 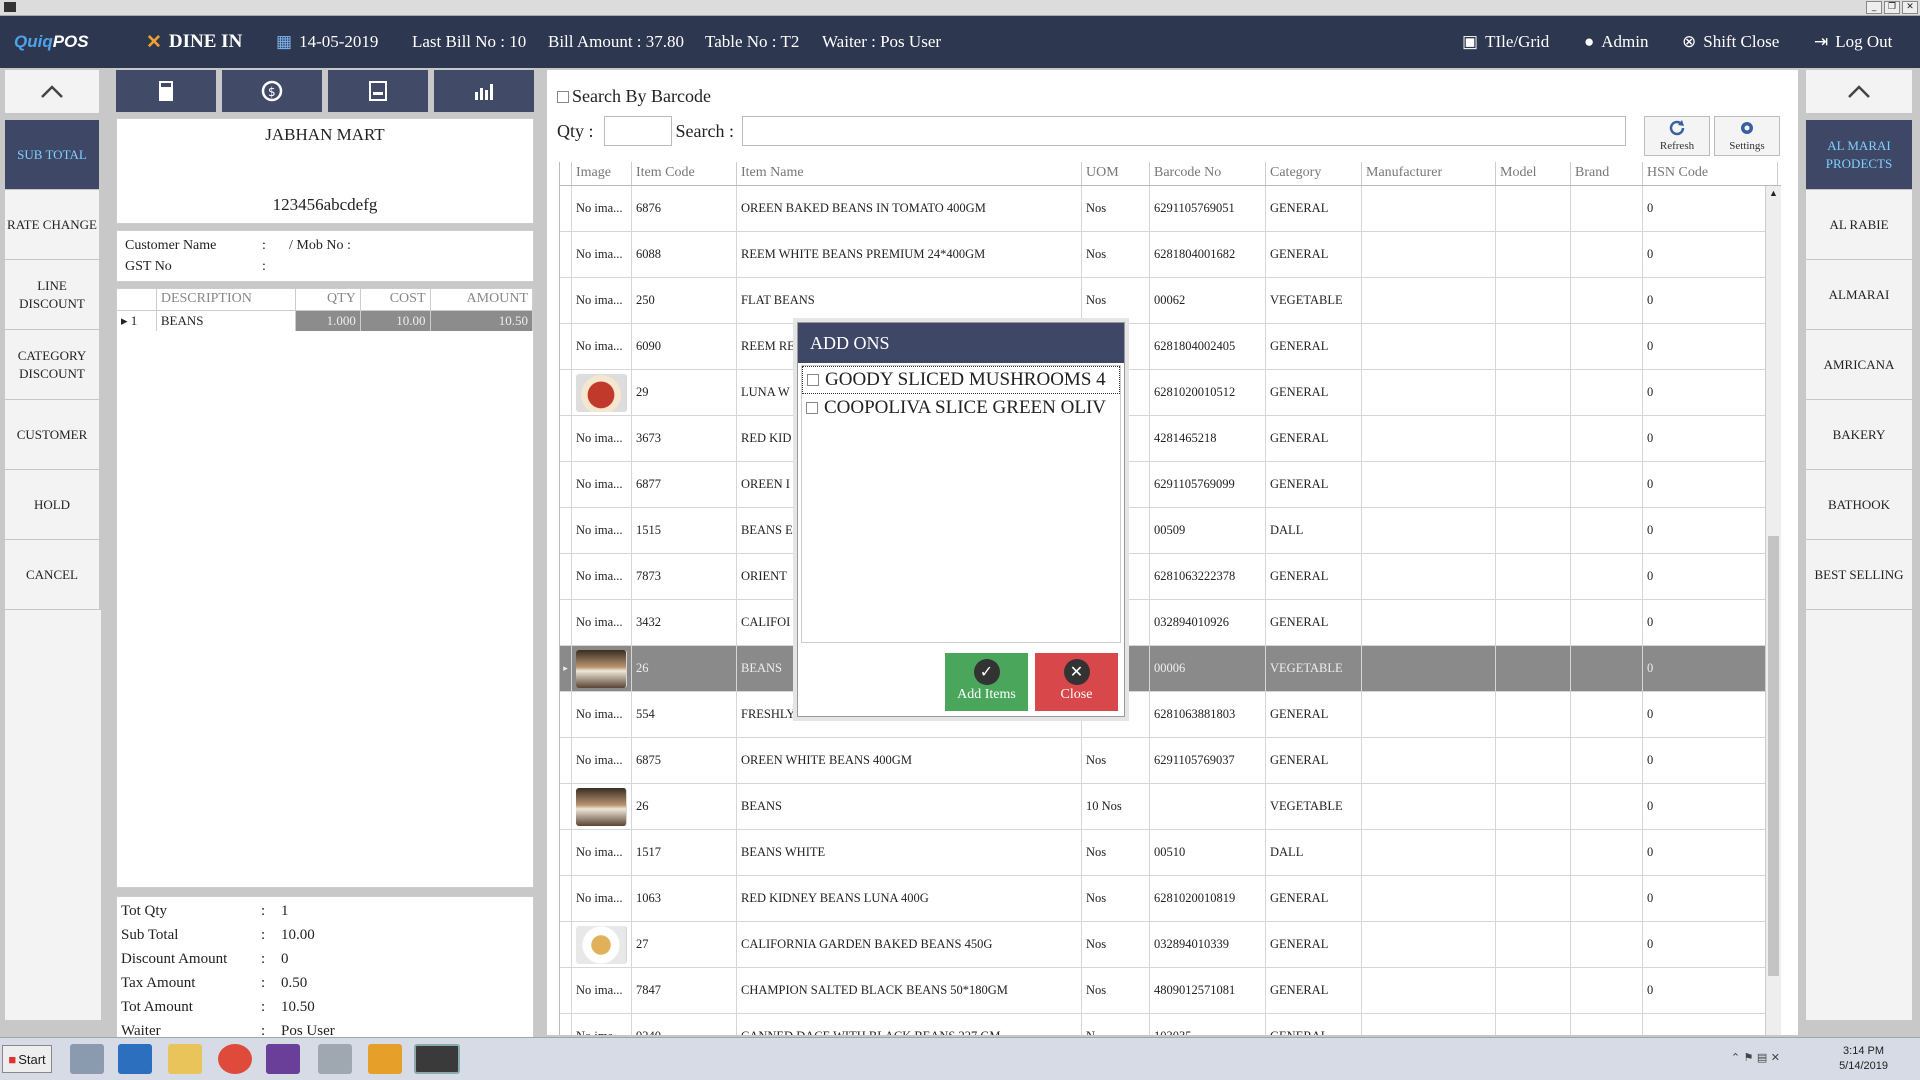 I want to click on category-al-rabie: AL RABIE, so click(x=1859, y=225).